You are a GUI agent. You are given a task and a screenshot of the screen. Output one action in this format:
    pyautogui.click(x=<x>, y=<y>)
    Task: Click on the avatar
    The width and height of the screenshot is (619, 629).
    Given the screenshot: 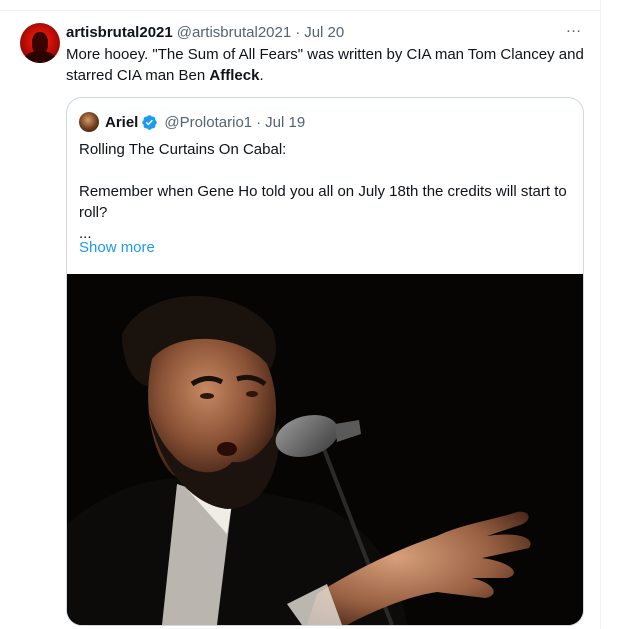 What is the action you would take?
    pyautogui.click(x=40, y=43)
    